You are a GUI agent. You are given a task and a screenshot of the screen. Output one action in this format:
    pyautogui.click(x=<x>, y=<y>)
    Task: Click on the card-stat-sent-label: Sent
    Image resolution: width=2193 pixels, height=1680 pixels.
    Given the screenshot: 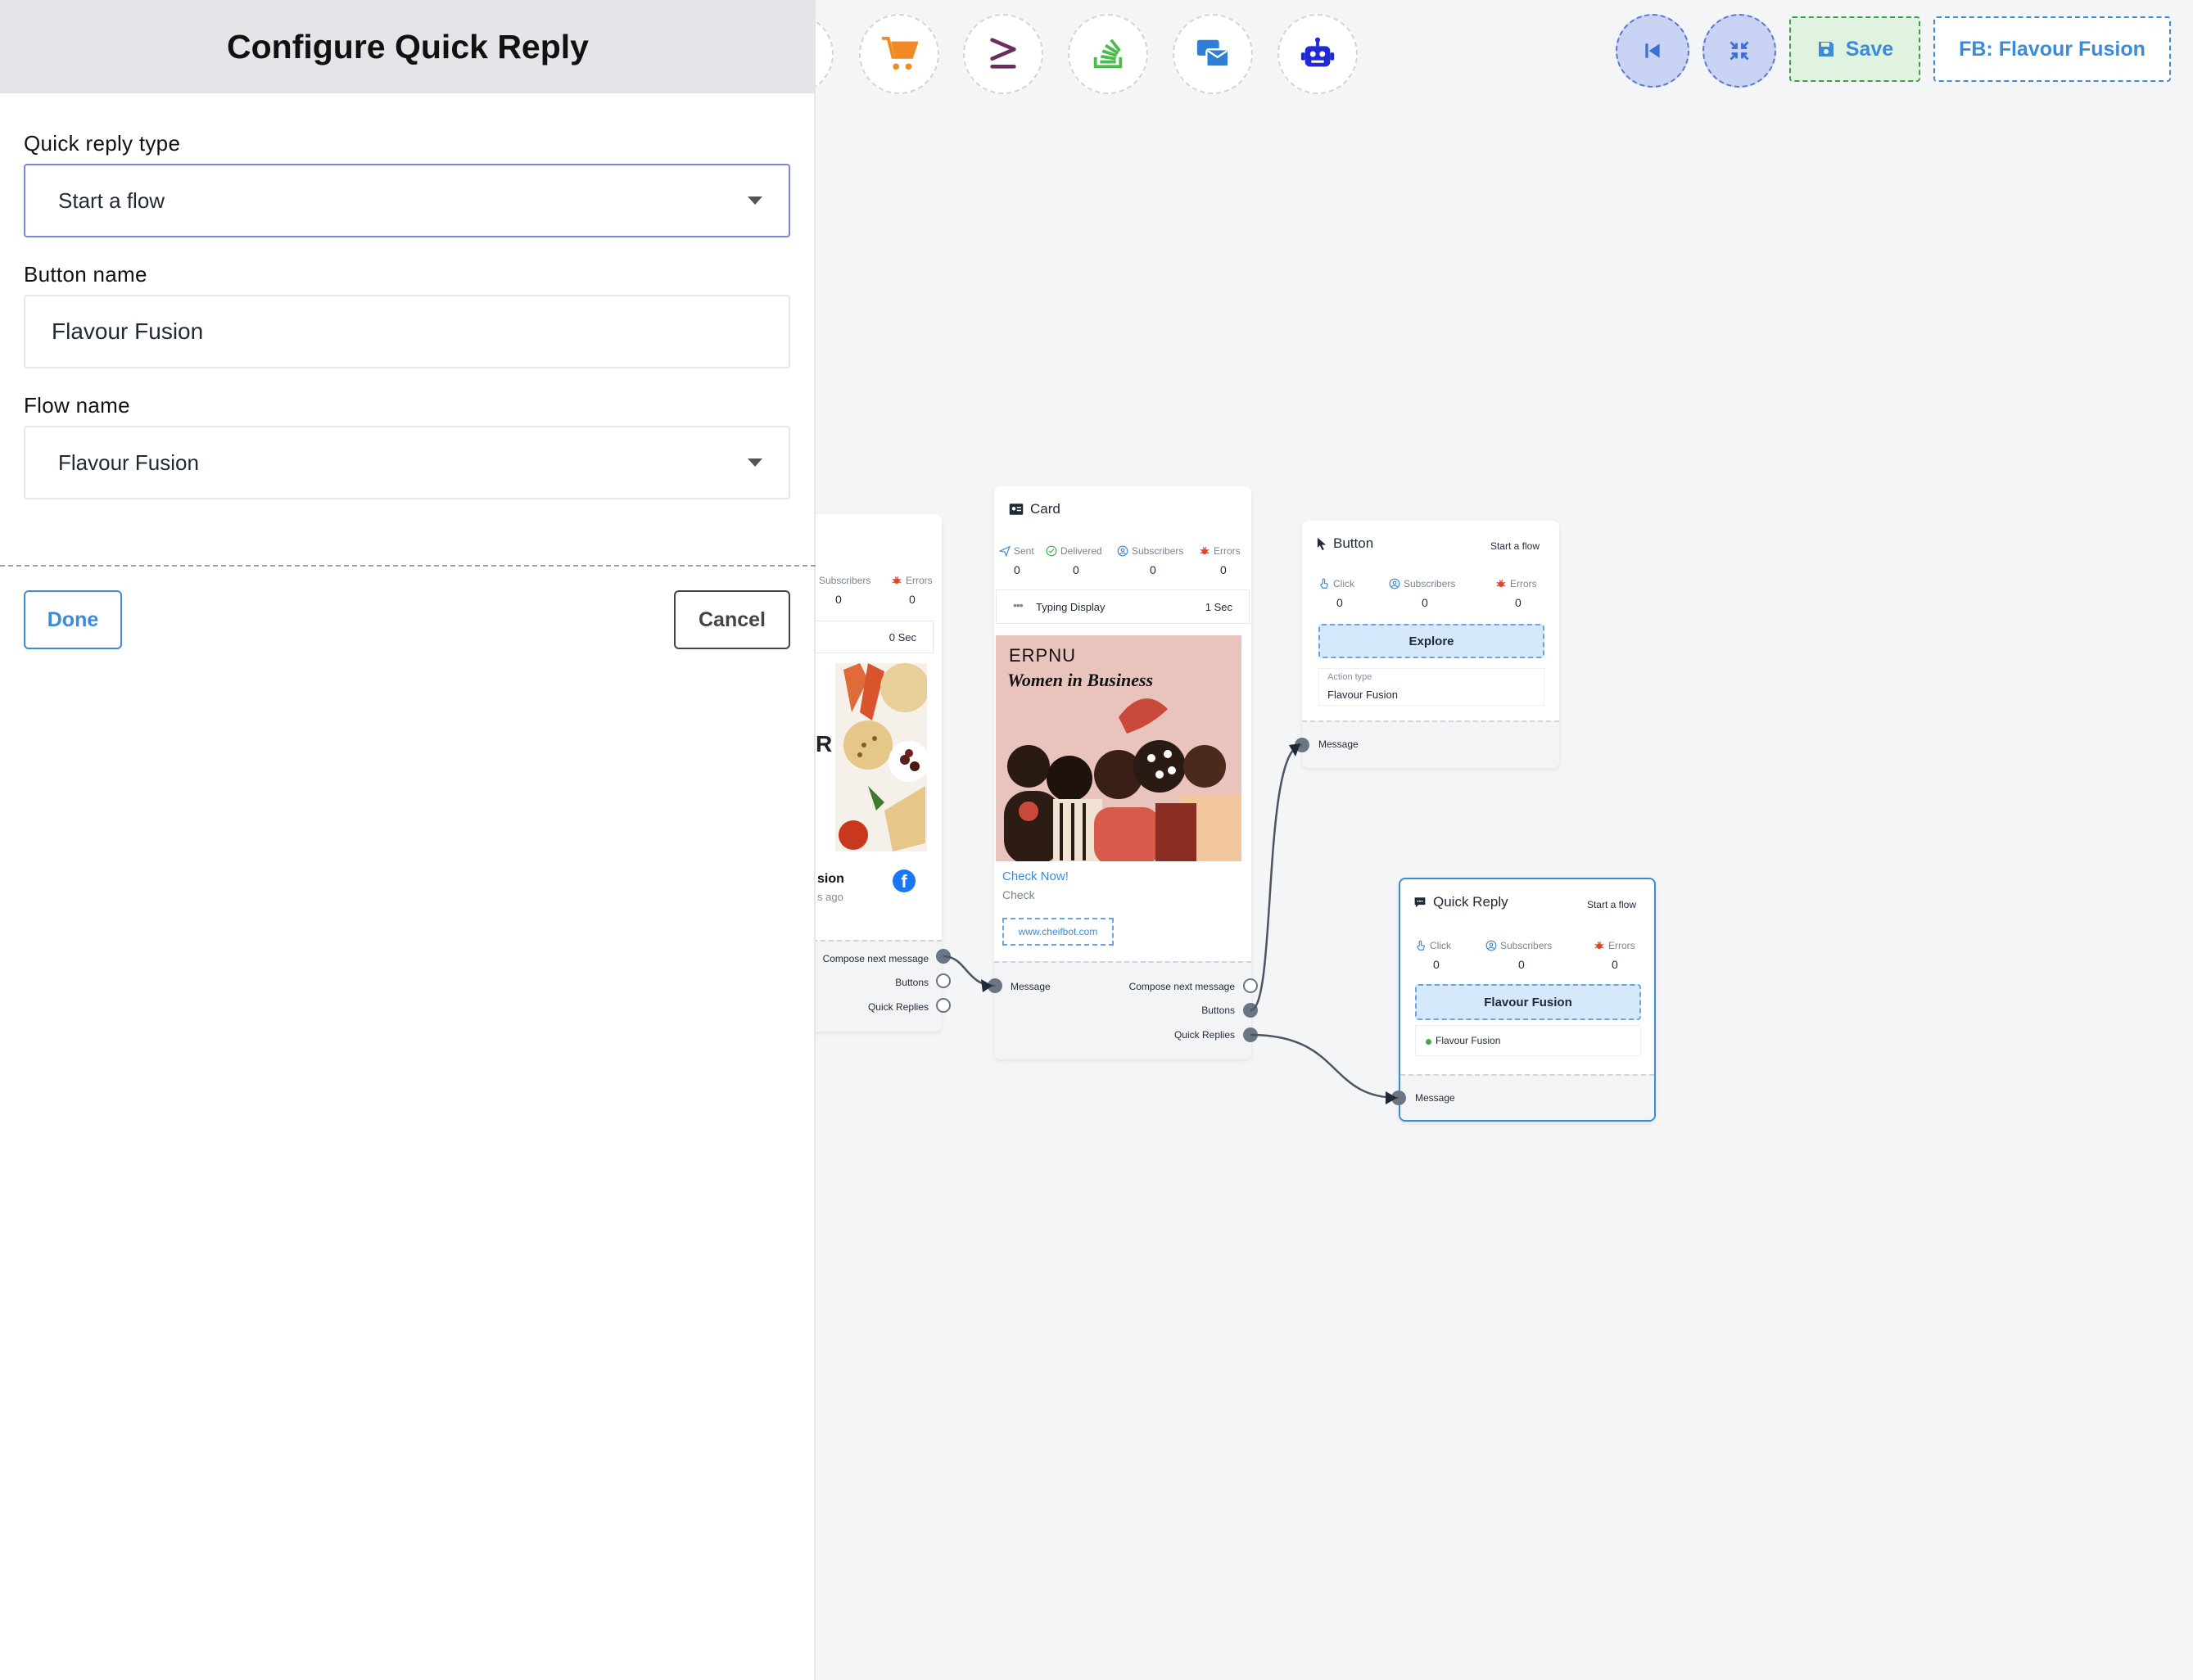 What is the action you would take?
    pyautogui.click(x=1017, y=551)
    